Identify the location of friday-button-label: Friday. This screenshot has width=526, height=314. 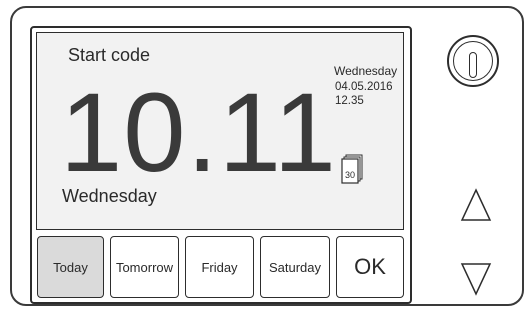
(219, 267).